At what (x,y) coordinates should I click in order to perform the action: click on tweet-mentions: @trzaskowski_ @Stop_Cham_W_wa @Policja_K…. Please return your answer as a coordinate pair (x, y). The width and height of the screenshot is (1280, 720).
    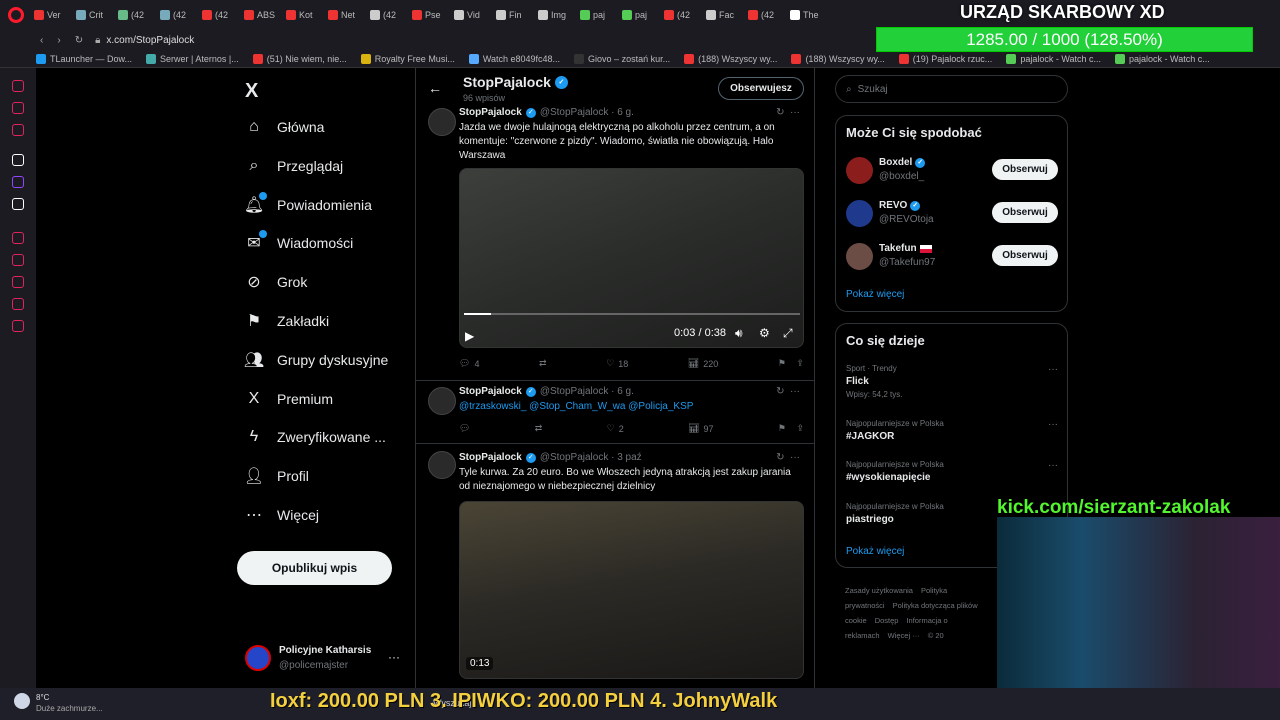
    Looking at the image, I should click on (631, 407).